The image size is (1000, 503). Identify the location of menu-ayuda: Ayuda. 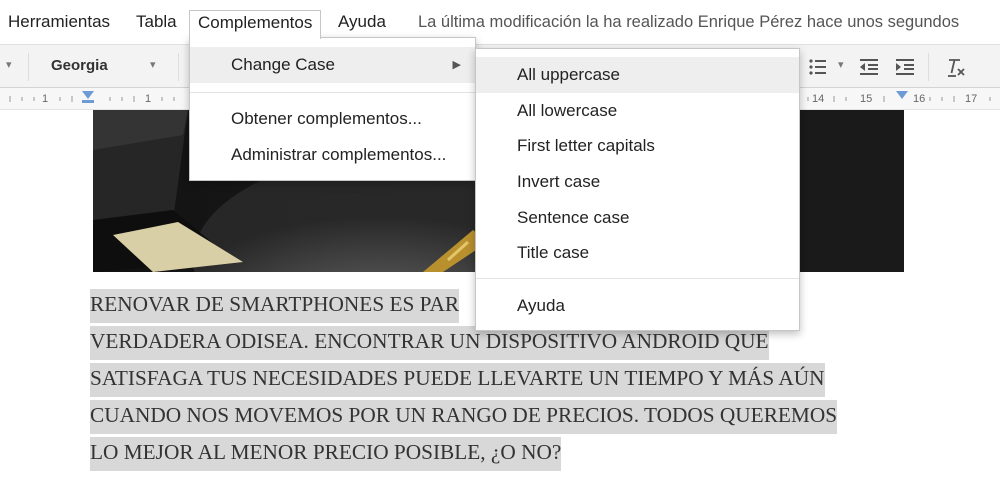
(362, 23).